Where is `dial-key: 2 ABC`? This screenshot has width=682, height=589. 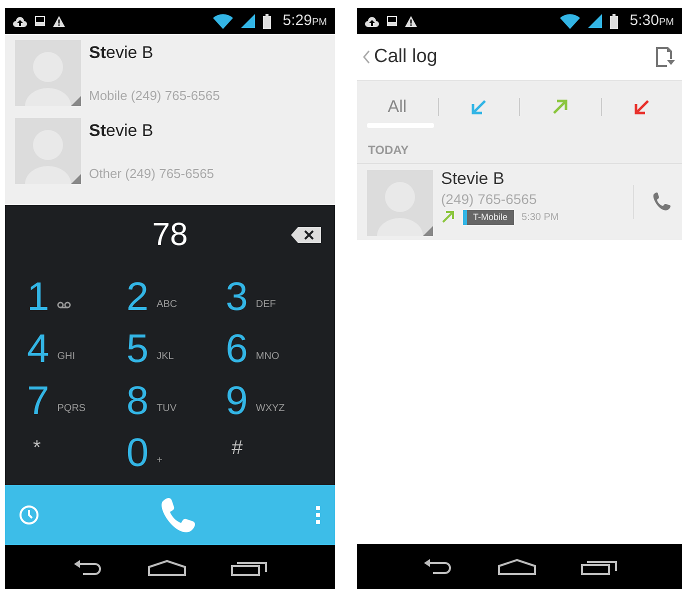
dial-key: 2 ABC is located at coordinates (176, 297).